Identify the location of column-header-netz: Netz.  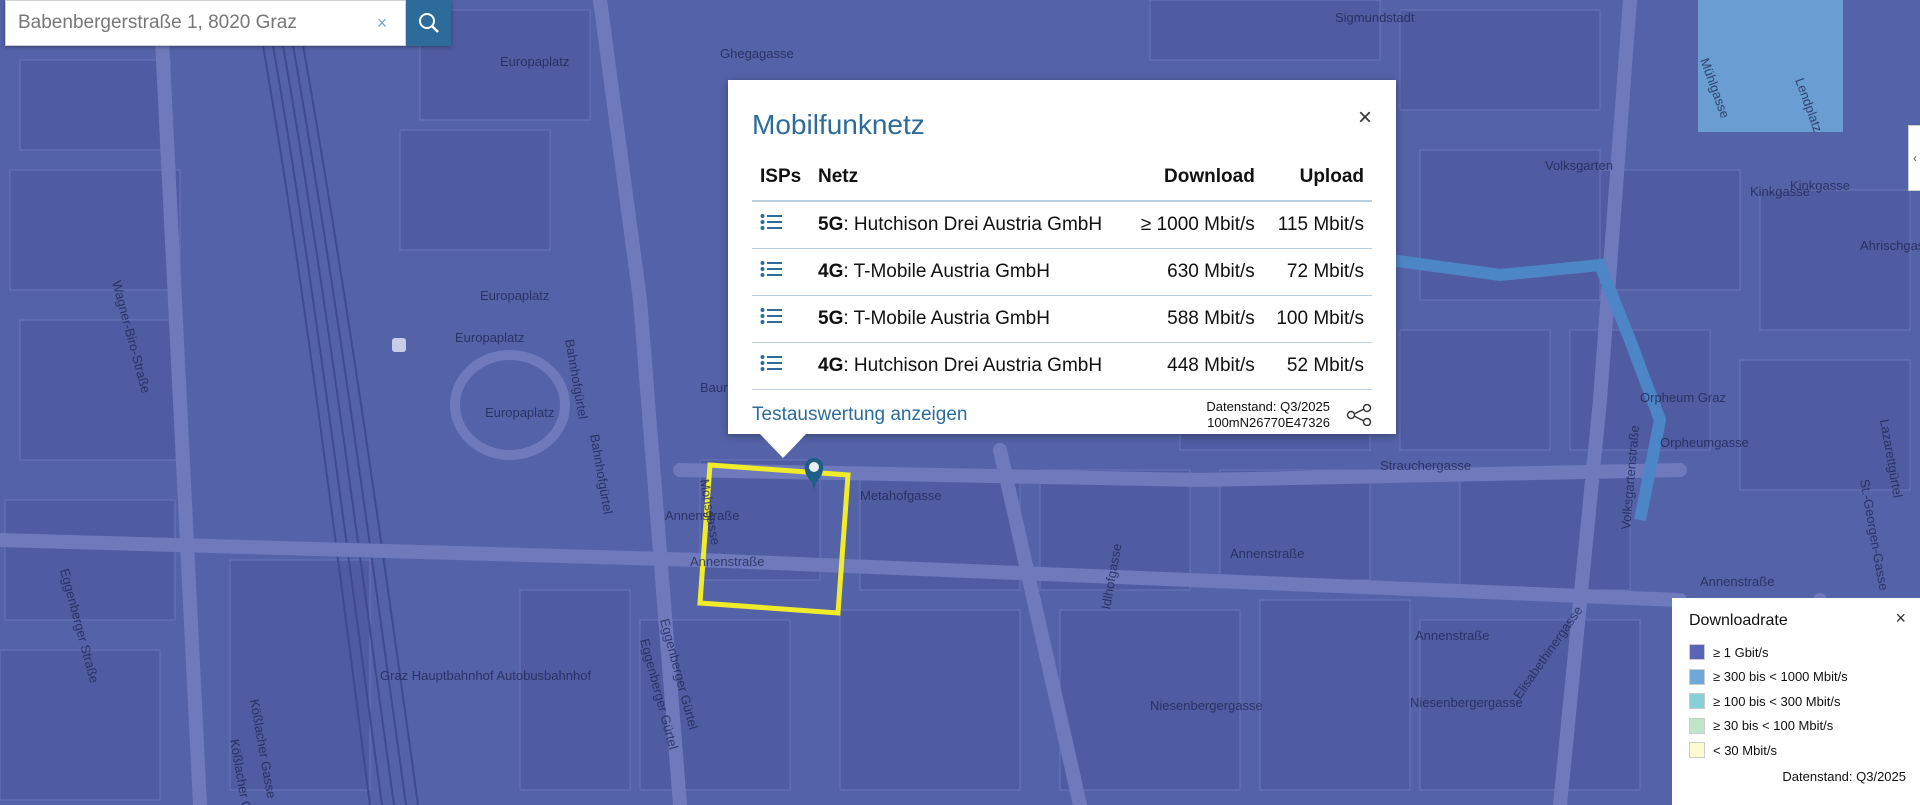
(968, 178).